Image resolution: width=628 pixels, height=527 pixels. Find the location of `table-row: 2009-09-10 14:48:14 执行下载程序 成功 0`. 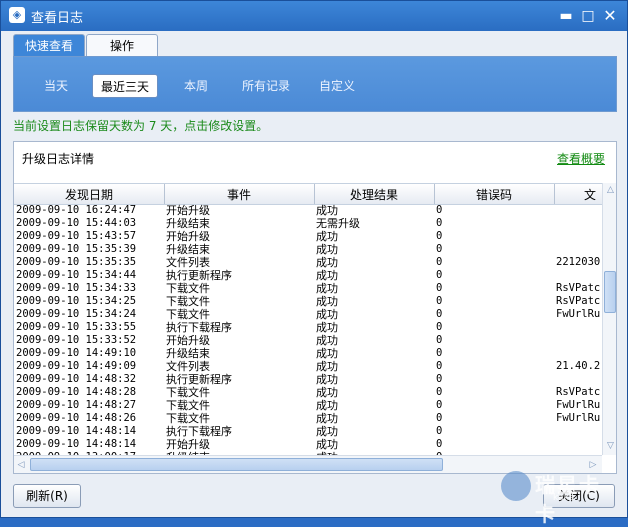

table-row: 2009-09-10 14:48:14 执行下载程序 成功 0 is located at coordinates (307, 431).